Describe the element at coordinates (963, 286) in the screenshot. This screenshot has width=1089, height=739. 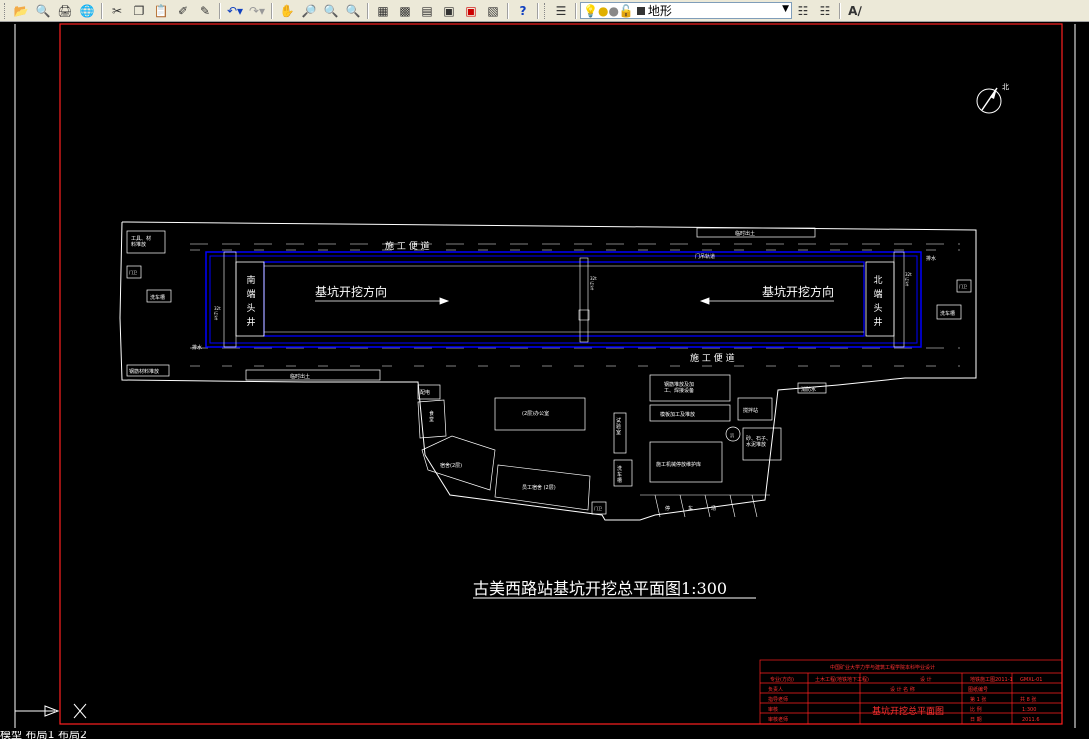
I see `gate-right: 门卫` at that location.